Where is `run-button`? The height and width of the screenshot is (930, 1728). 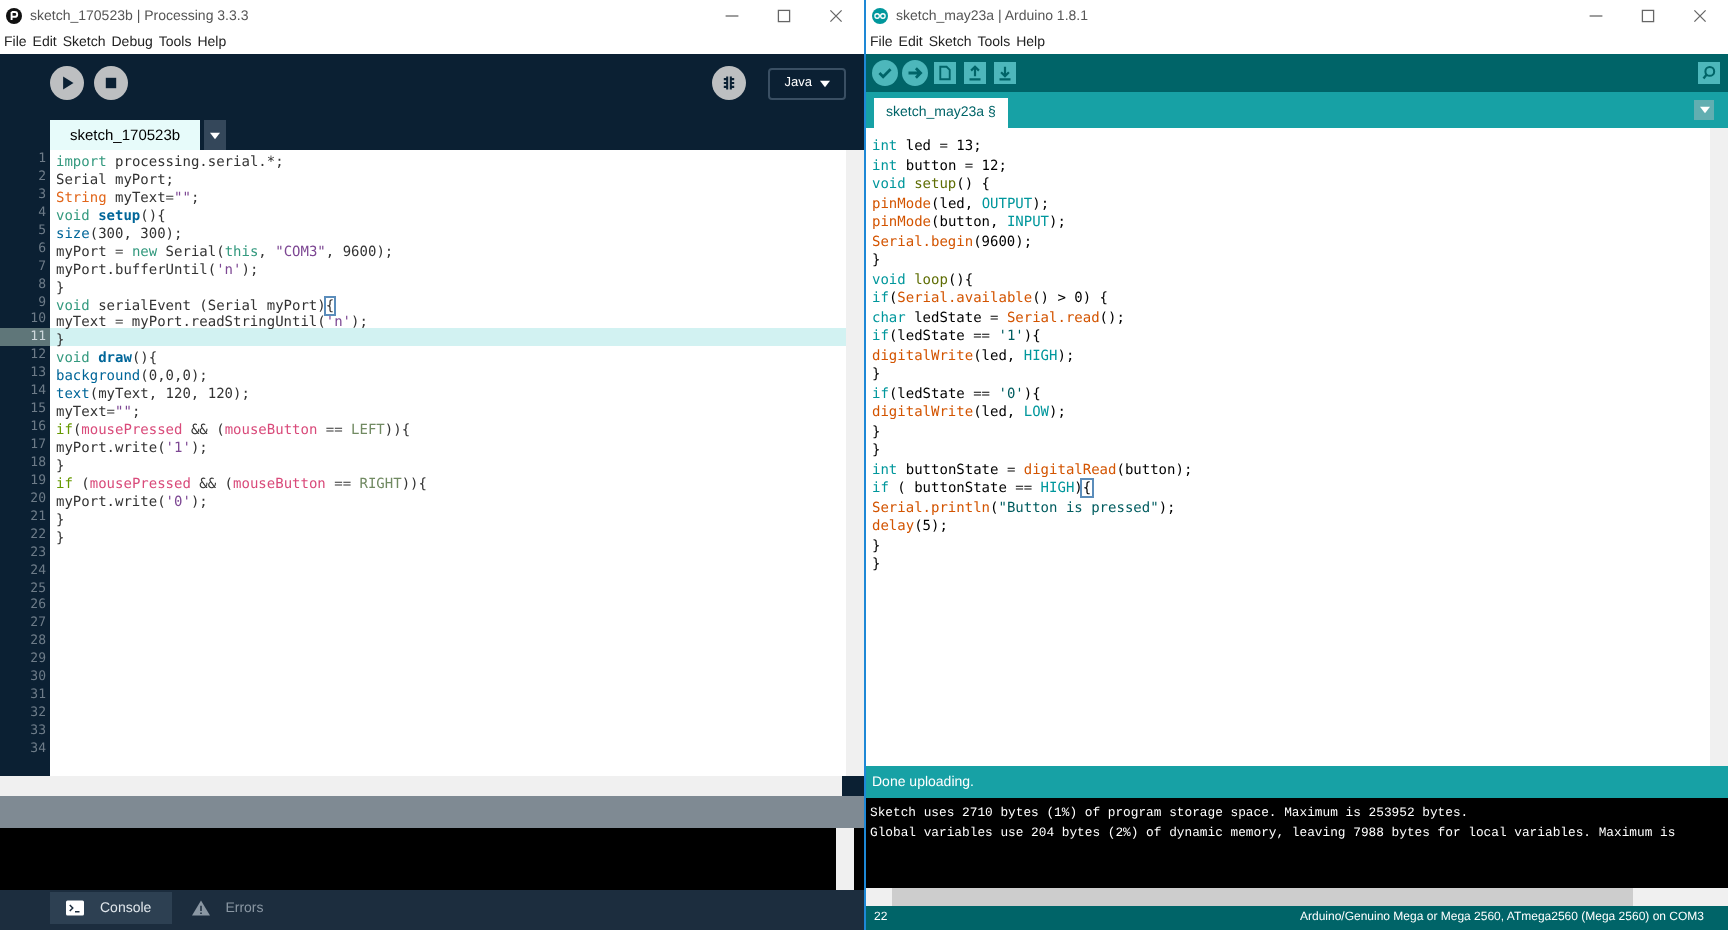
run-button is located at coordinates (67, 83).